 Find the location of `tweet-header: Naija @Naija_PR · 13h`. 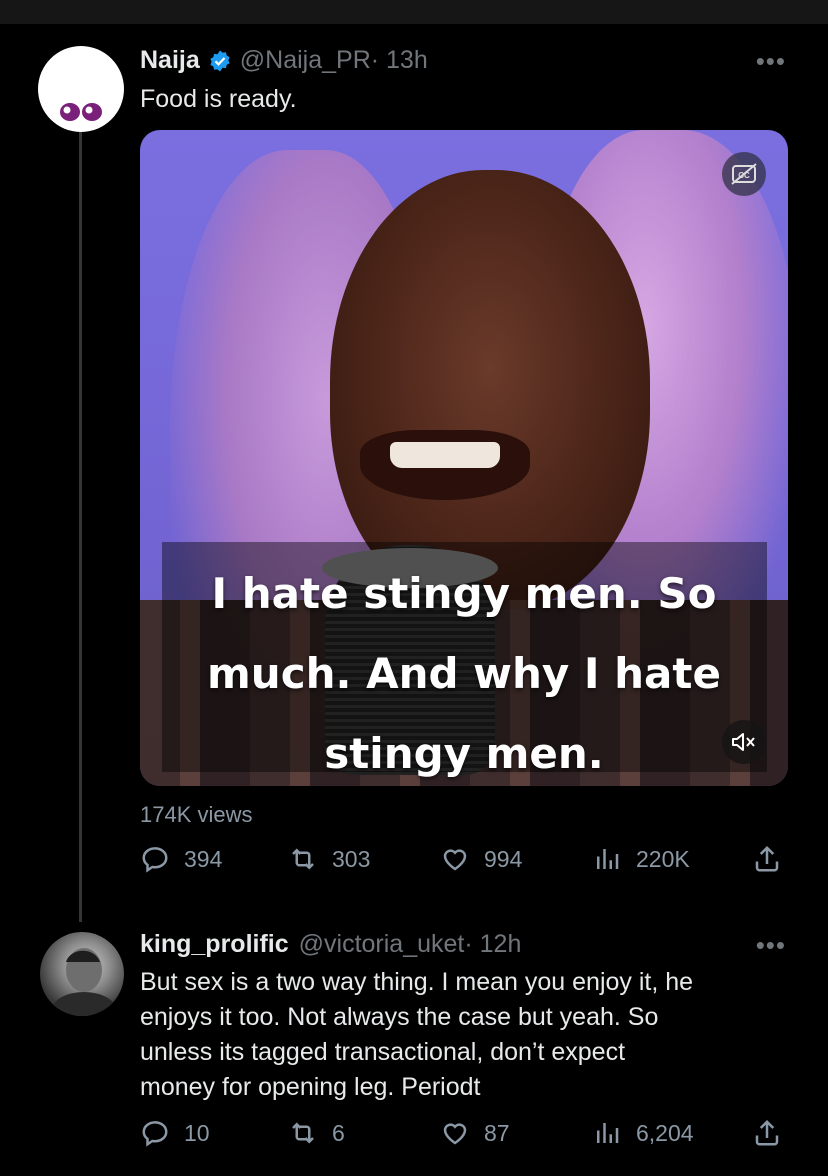

tweet-header: Naija @Naija_PR · 13h is located at coordinates (284, 60).